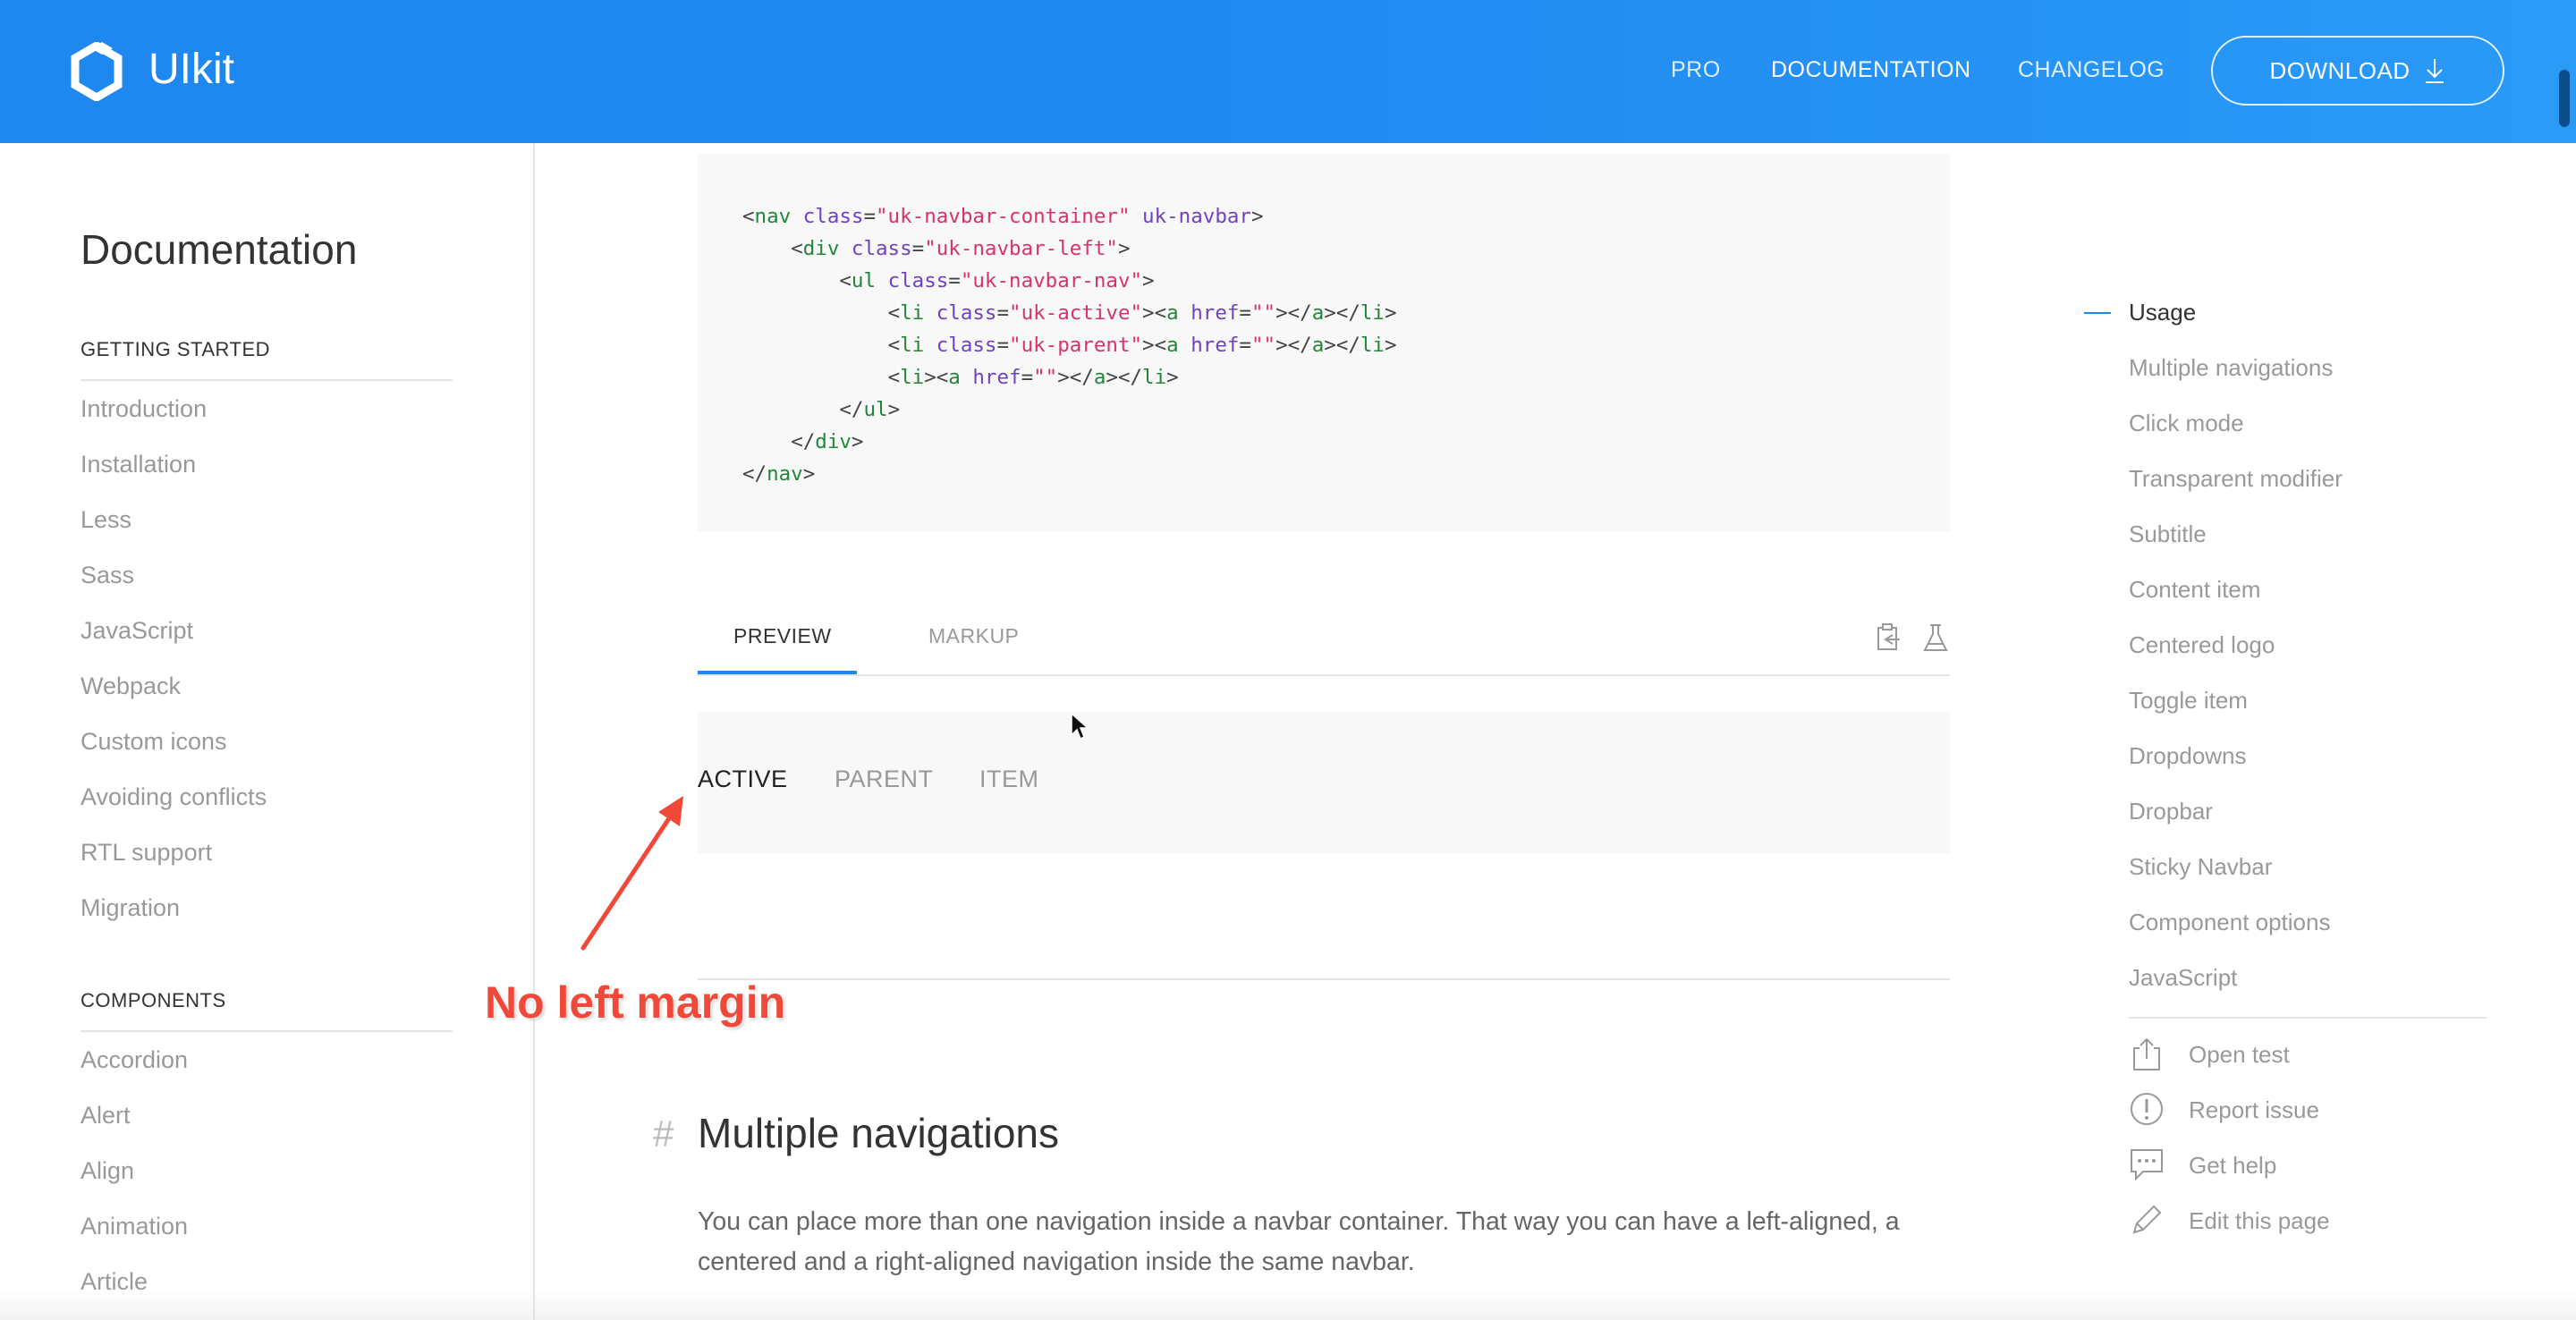  Describe the element at coordinates (879, 1133) in the screenshot. I see `section-title: Multiple navigations` at that location.